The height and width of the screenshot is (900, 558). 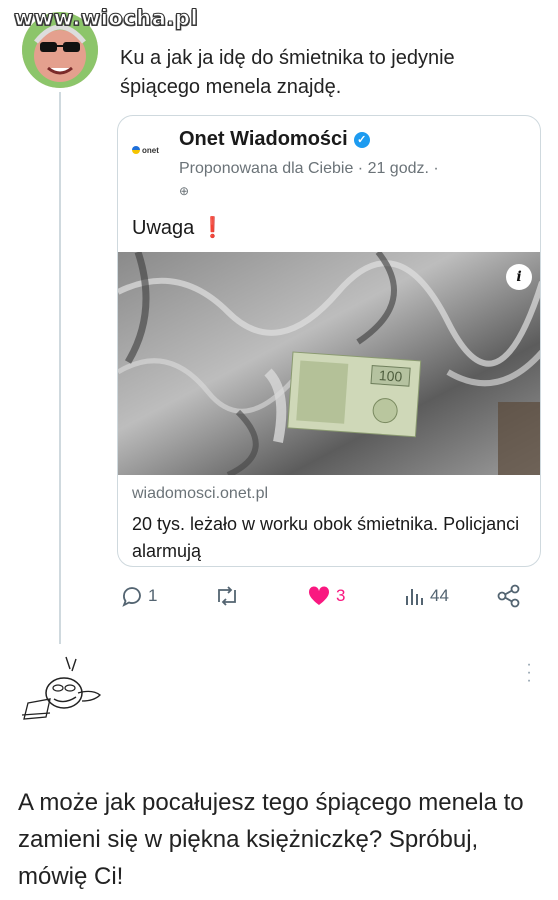 I want to click on views-count: 44, so click(x=439, y=595).